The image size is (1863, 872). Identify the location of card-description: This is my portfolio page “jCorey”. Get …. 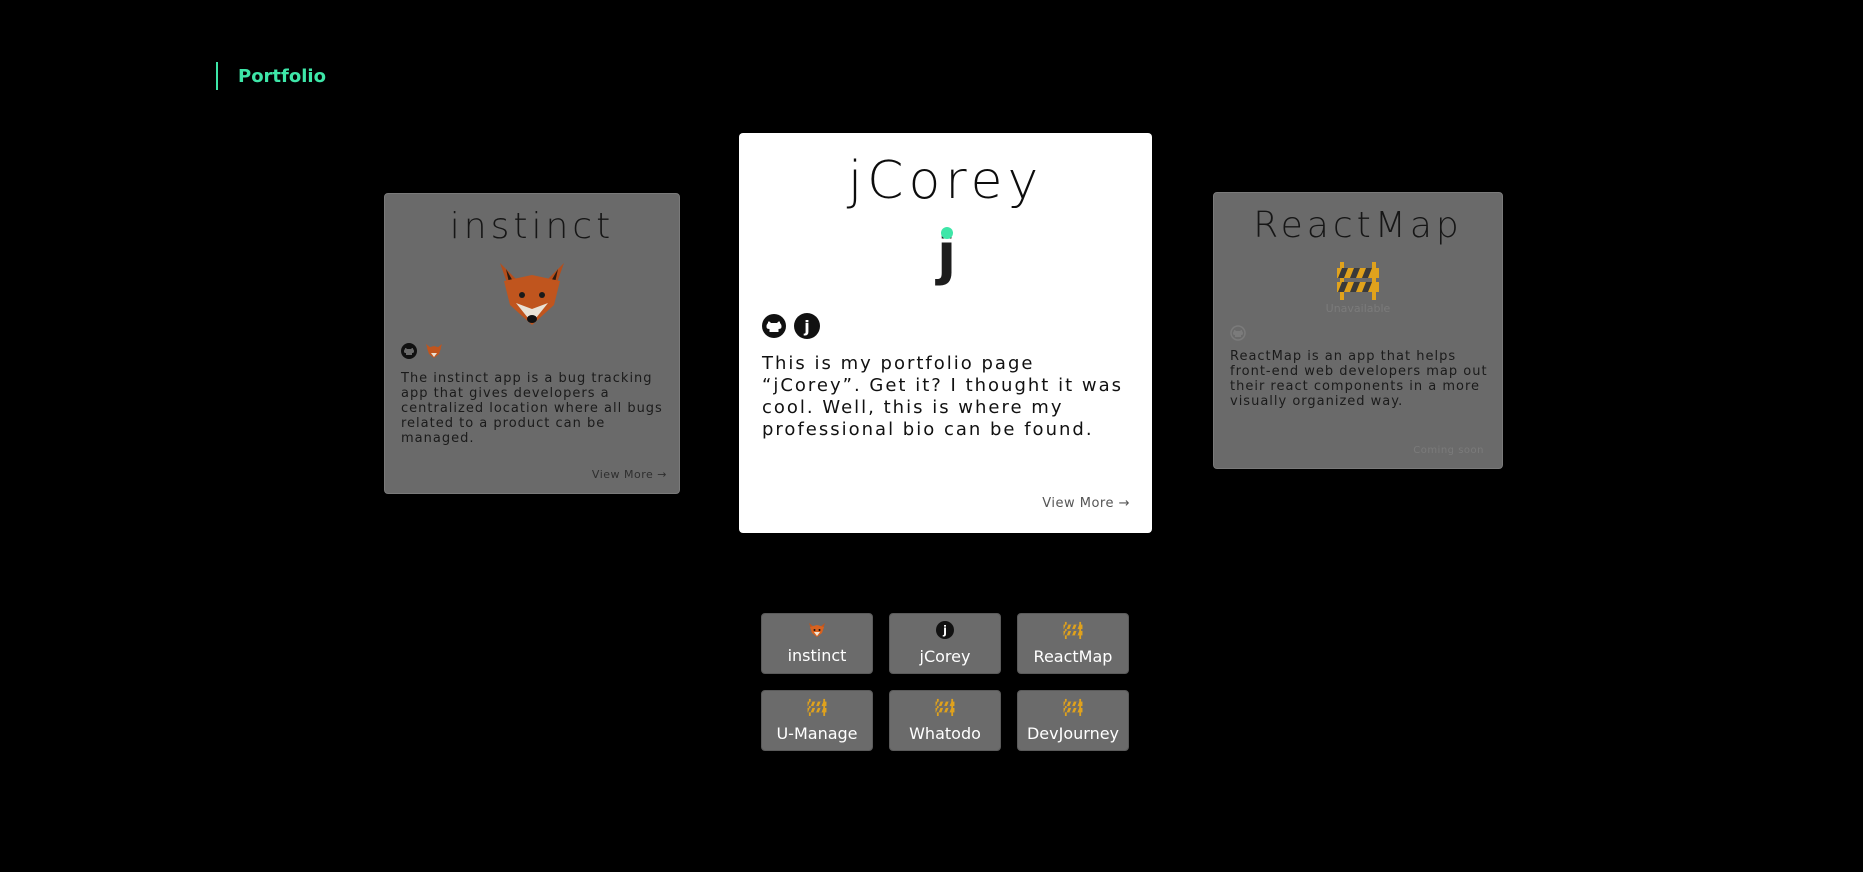
(942, 396).